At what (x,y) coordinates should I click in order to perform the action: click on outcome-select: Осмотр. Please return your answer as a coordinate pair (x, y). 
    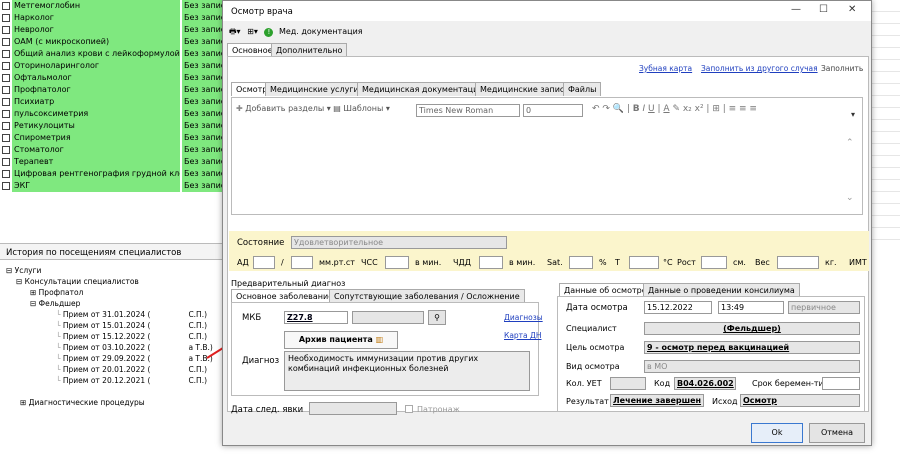
    Looking at the image, I should click on (800, 400).